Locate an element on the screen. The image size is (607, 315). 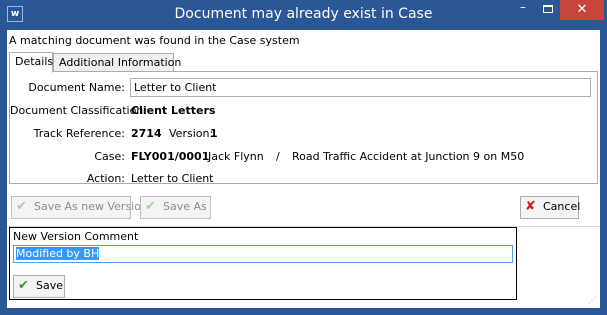
version-label: Version: is located at coordinates (191, 133).